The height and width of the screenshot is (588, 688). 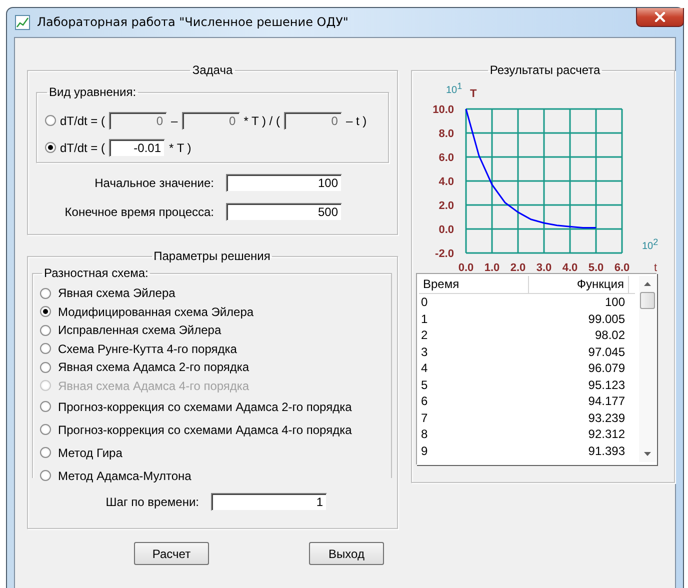 What do you see at coordinates (454, 88) in the screenshot?
I see `axis-scale: 10$^{1}$` at bounding box center [454, 88].